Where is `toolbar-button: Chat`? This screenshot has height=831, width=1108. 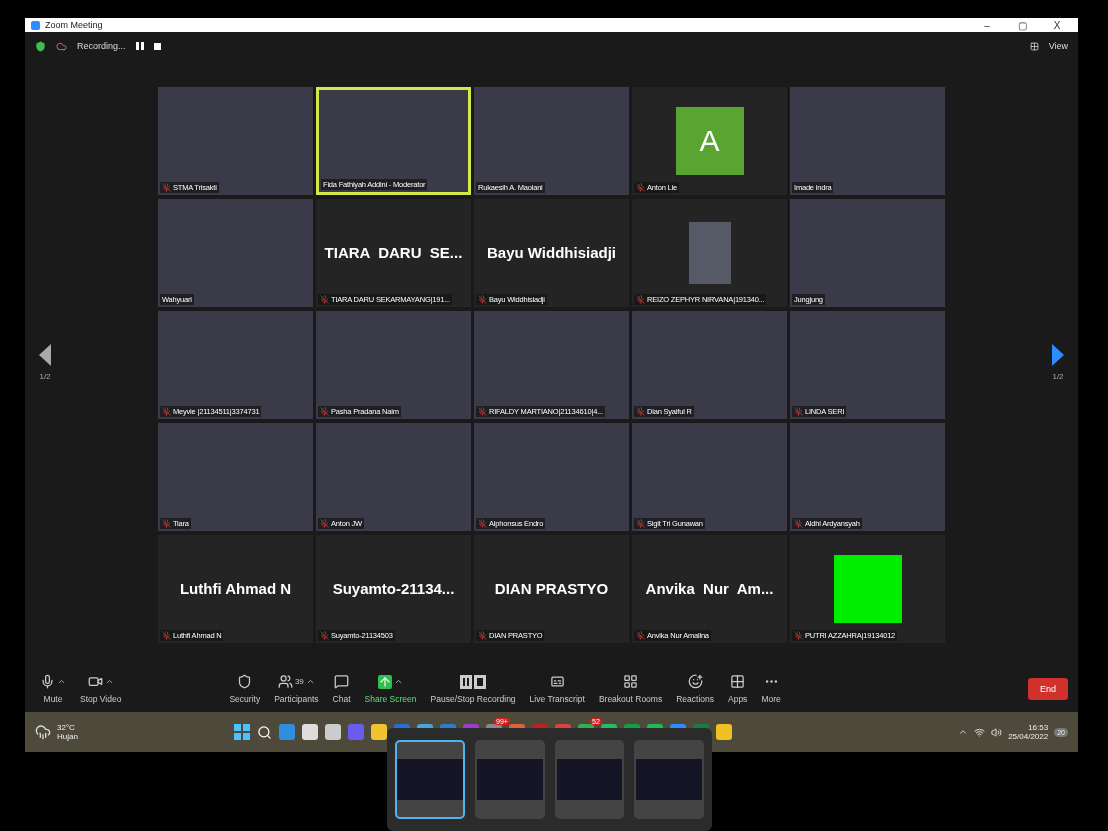
toolbar-button: Chat is located at coordinates (341, 688).